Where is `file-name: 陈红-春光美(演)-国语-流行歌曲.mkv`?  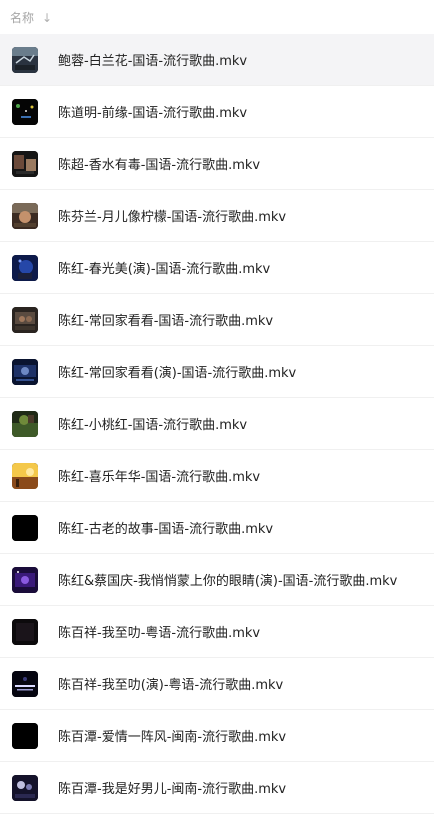
file-name: 陈红-春光美(演)-国语-流行歌曲.mkv is located at coordinates (164, 269).